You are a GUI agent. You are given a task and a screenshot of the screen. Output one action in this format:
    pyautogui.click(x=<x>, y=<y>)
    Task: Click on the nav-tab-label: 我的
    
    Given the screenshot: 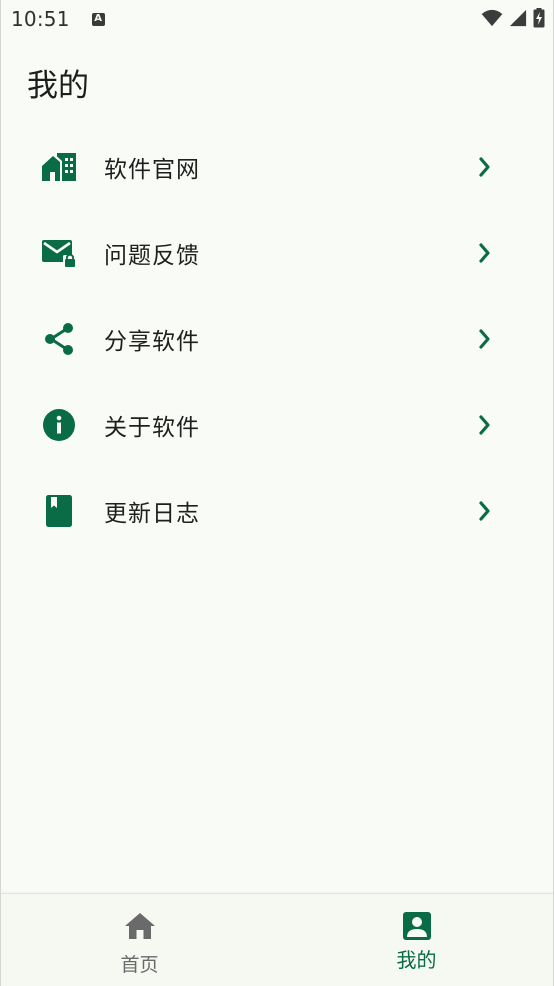 What is the action you would take?
    pyautogui.click(x=416, y=960)
    